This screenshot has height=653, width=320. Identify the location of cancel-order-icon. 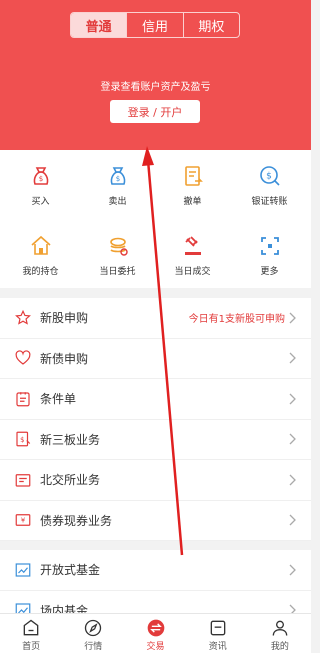
(193, 176).